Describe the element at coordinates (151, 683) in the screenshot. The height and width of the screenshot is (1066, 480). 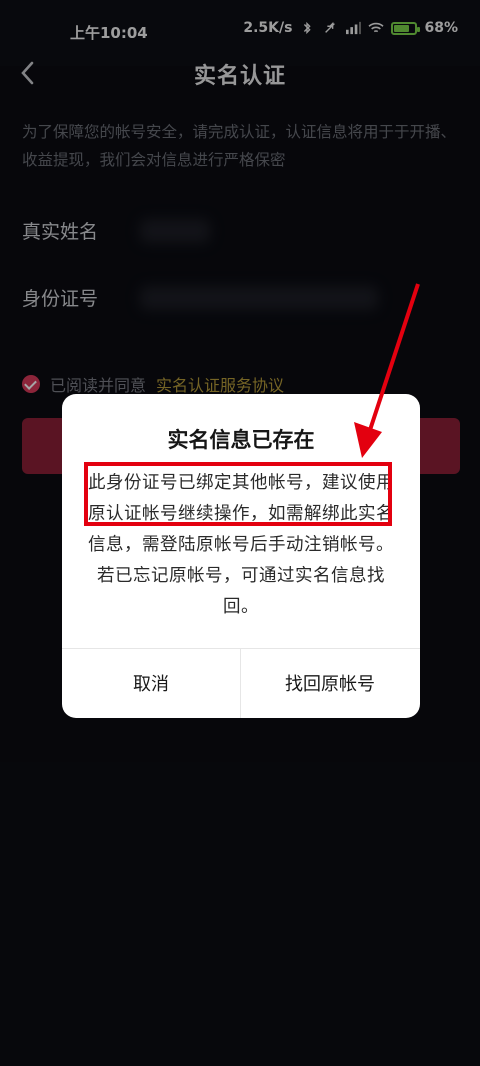
I see `cancel-button: 取消` at that location.